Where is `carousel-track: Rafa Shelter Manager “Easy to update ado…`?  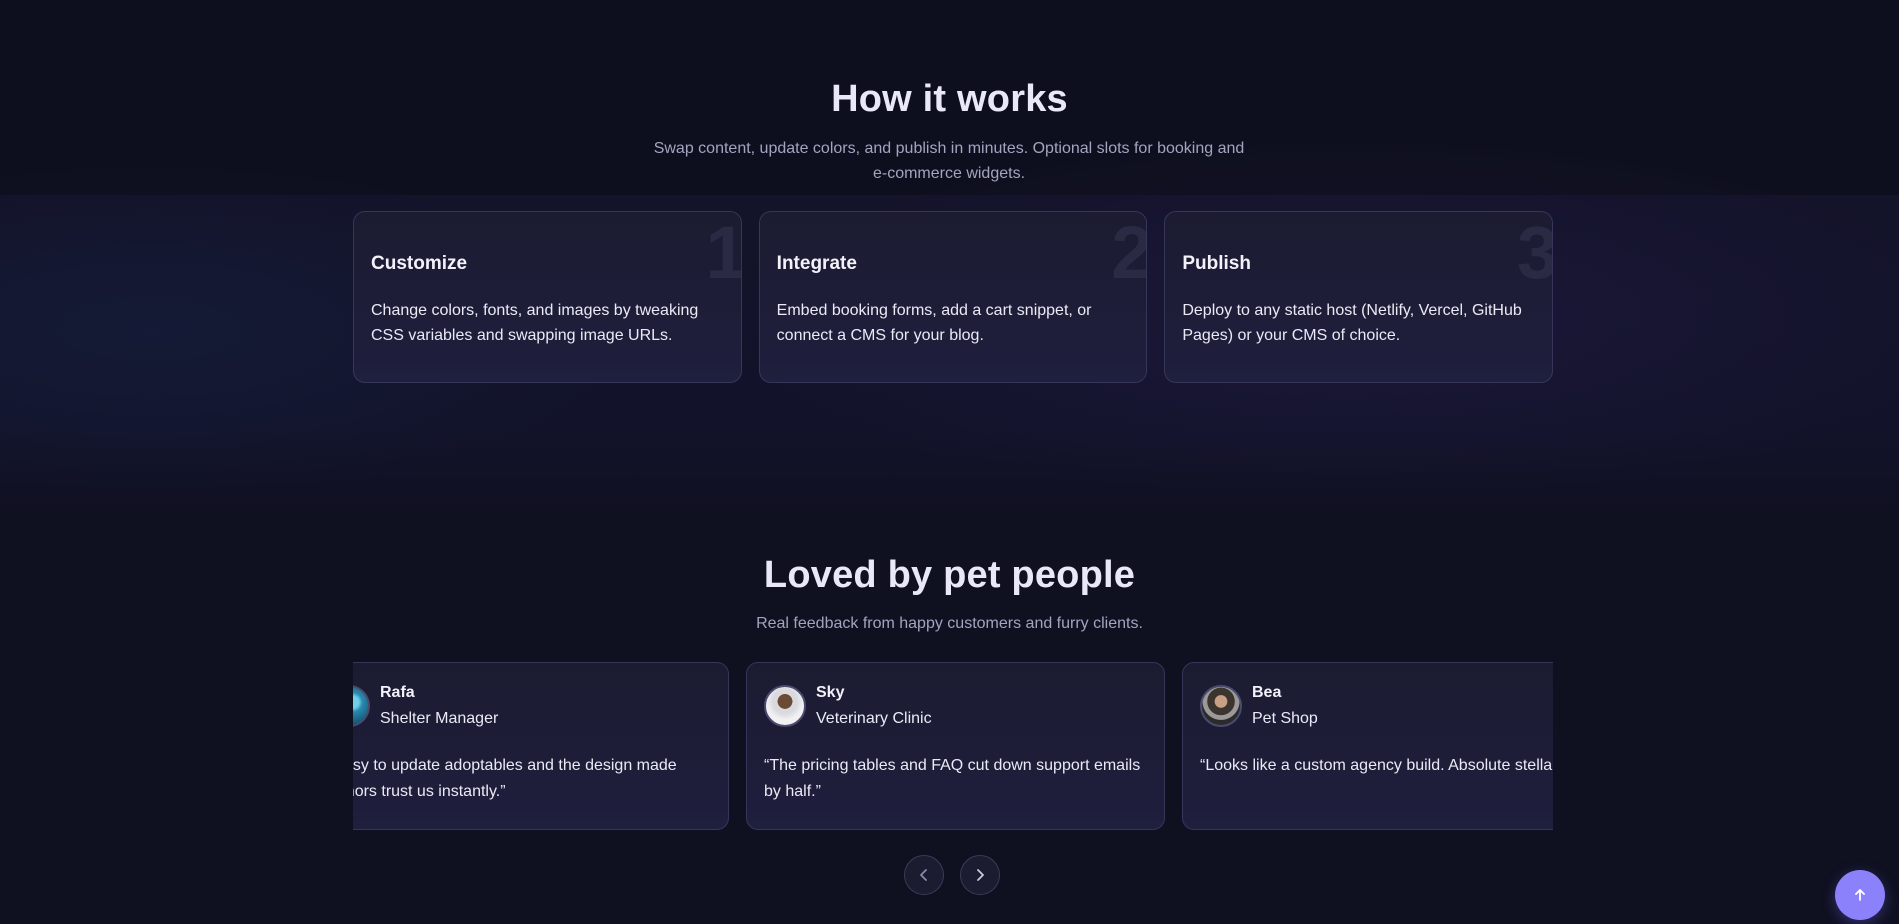 carousel-track: Rafa Shelter Manager “Easy to update ado… is located at coordinates (953, 746).